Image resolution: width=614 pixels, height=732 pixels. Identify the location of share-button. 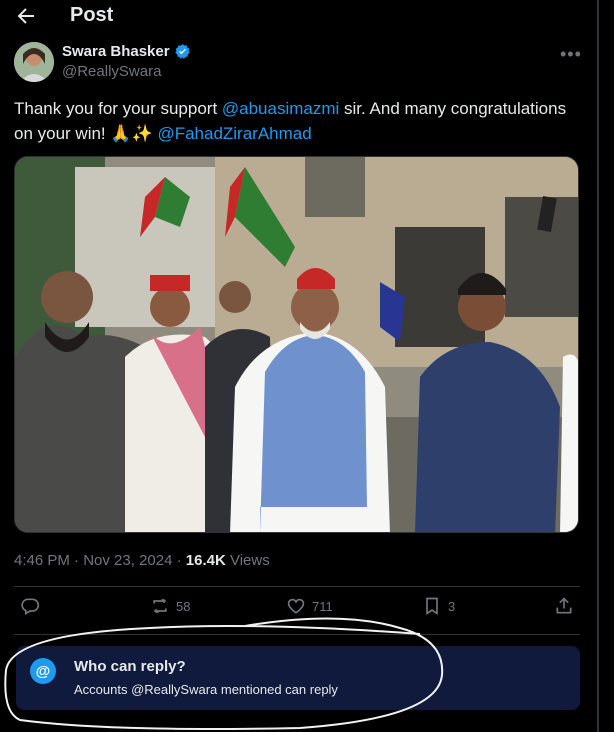
(564, 606).